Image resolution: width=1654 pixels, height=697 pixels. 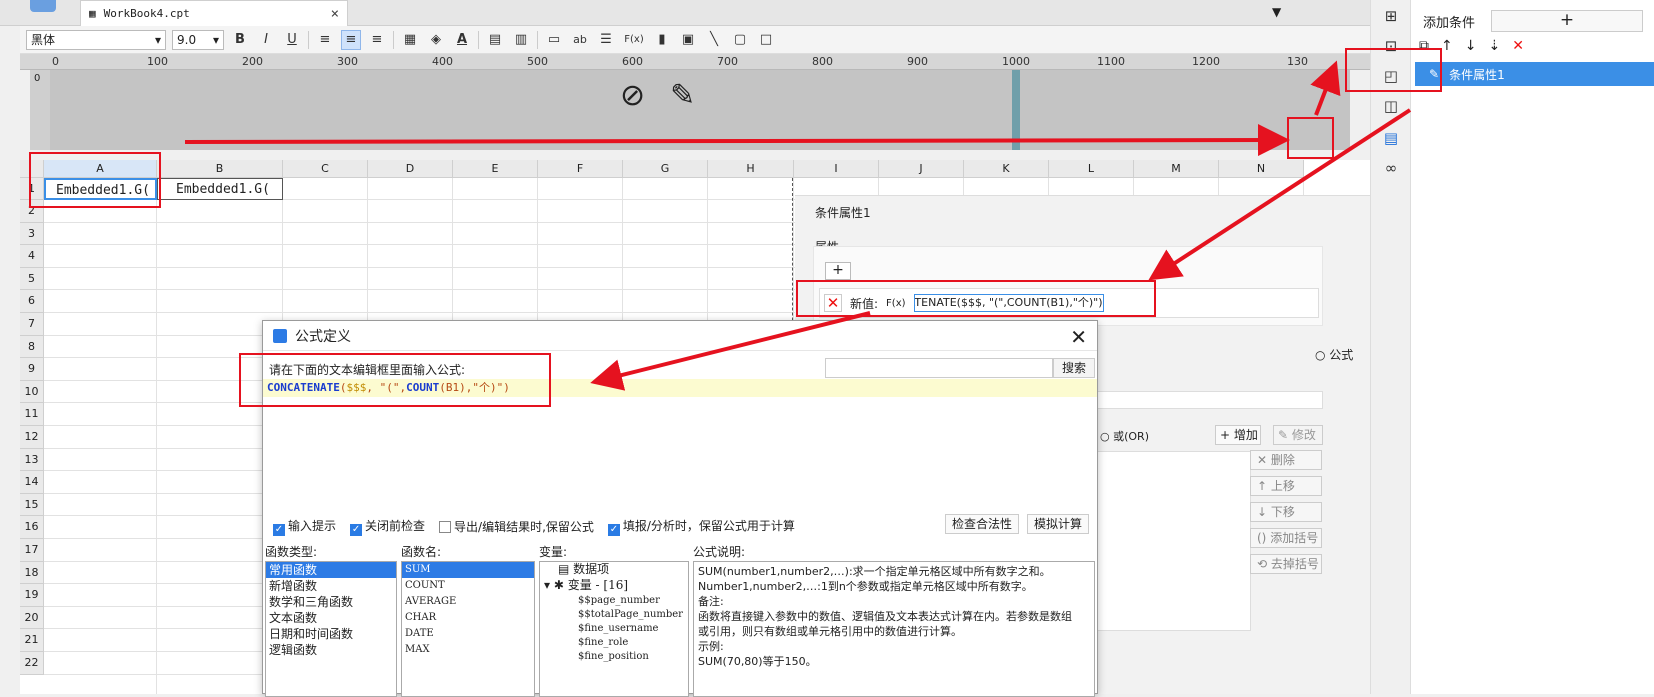 What do you see at coordinates (751, 169) in the screenshot?
I see `column-header: H` at bounding box center [751, 169].